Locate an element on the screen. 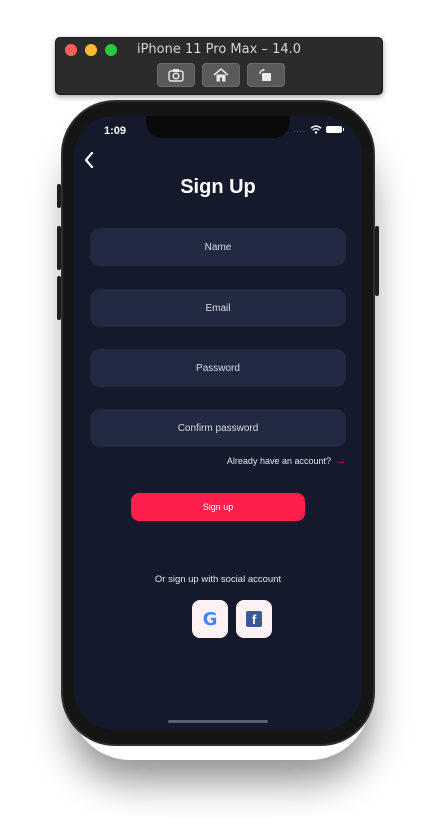 This screenshot has width=436, height=818. notch is located at coordinates (218, 127).